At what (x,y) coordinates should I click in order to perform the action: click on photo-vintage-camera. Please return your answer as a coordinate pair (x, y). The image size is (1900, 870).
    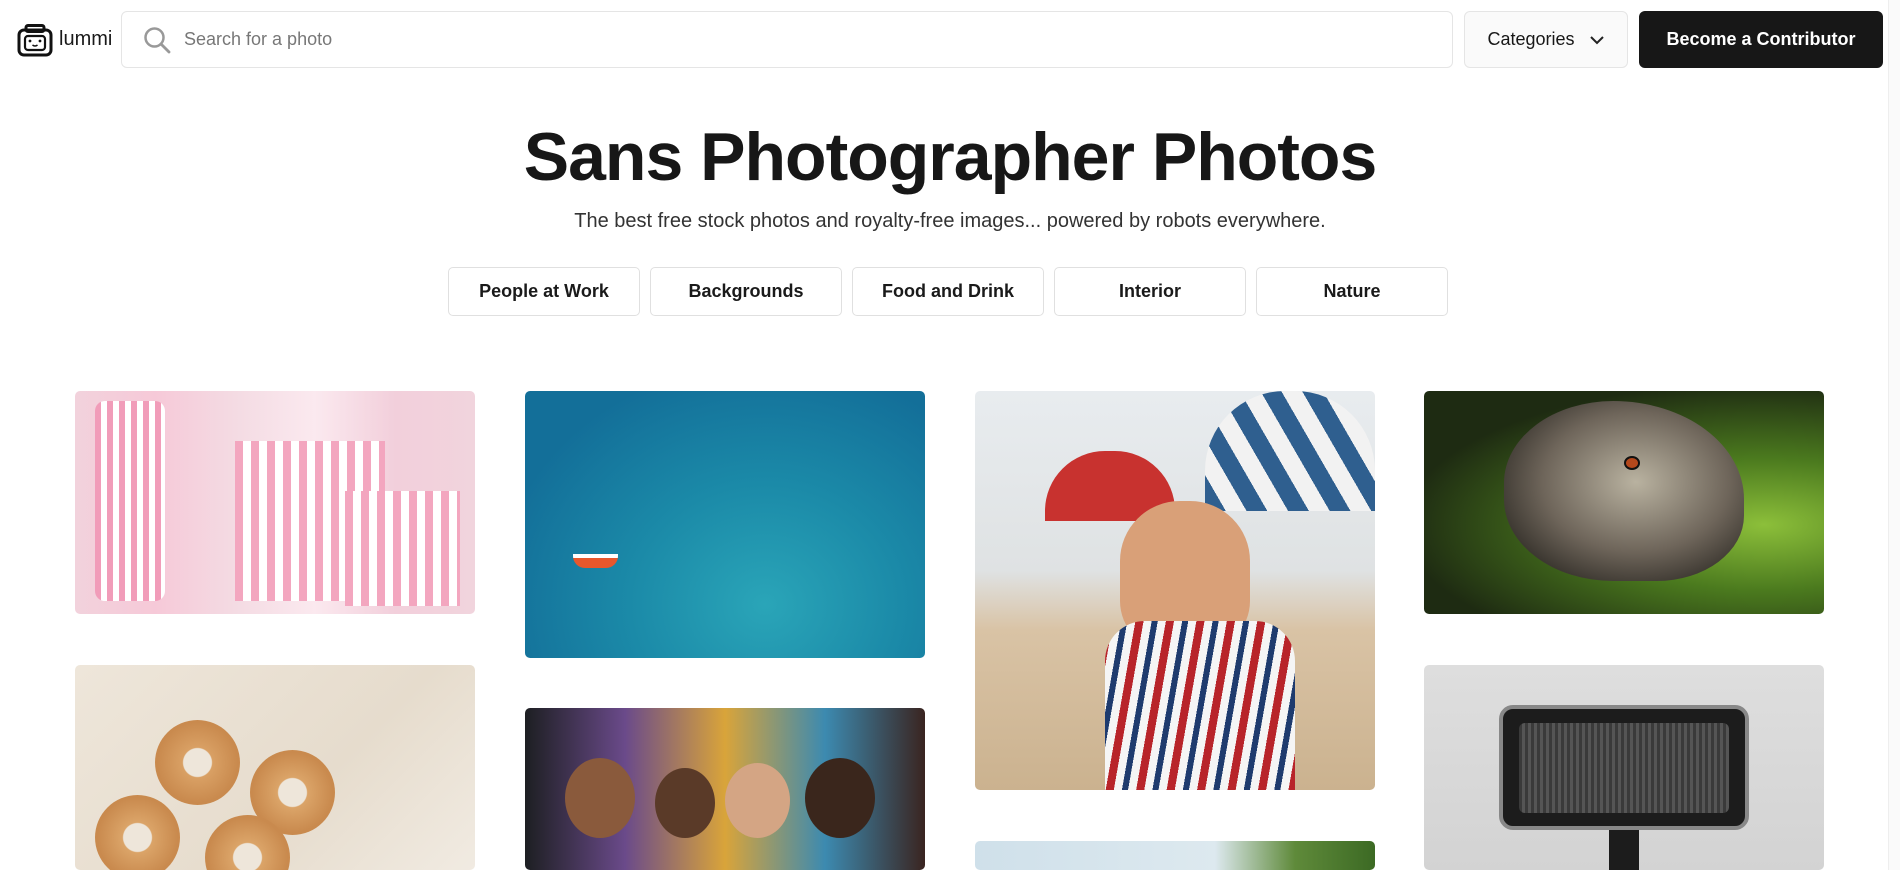
    Looking at the image, I should click on (1624, 767).